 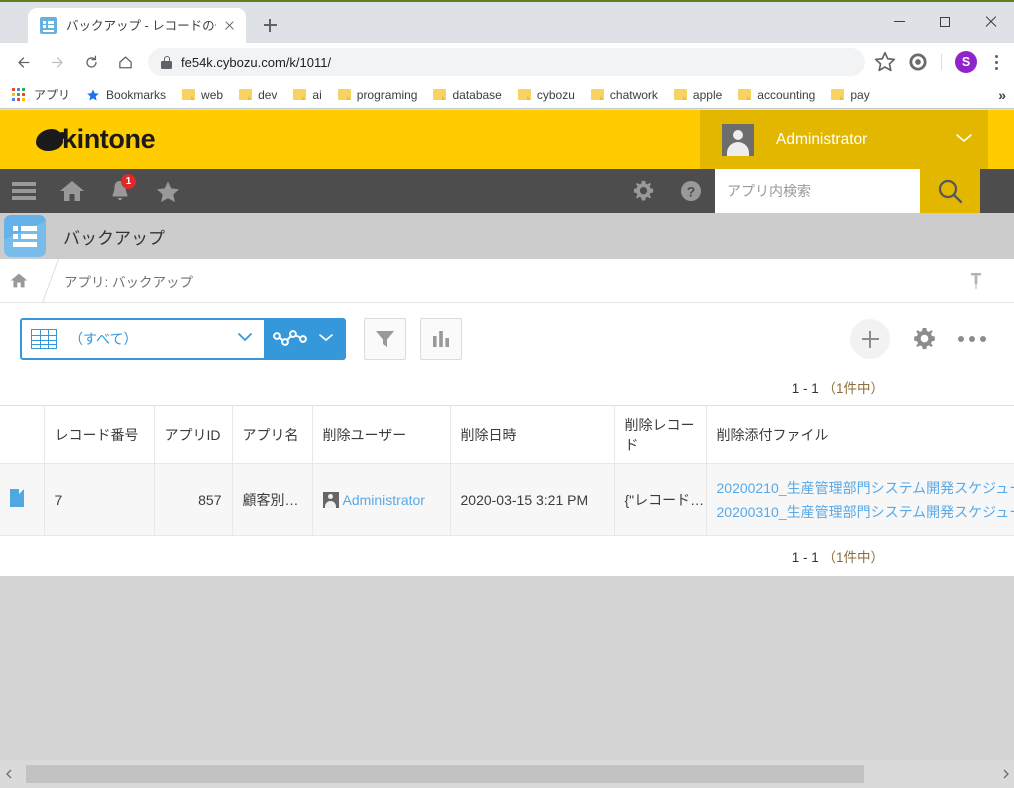 I want to click on bookmark-pay: pay, so click(x=850, y=95).